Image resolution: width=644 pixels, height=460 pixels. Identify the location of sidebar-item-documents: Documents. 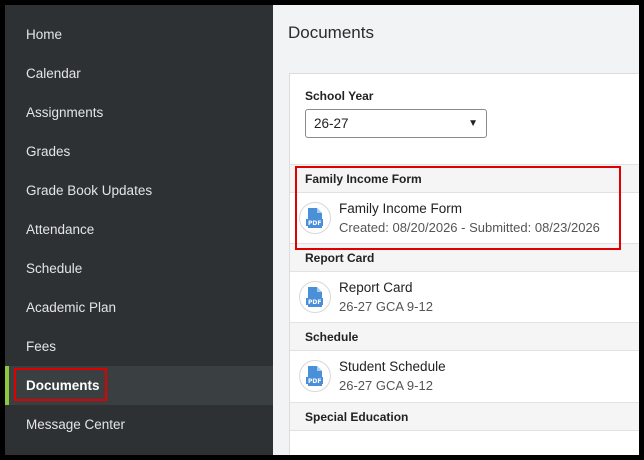
(139, 385).